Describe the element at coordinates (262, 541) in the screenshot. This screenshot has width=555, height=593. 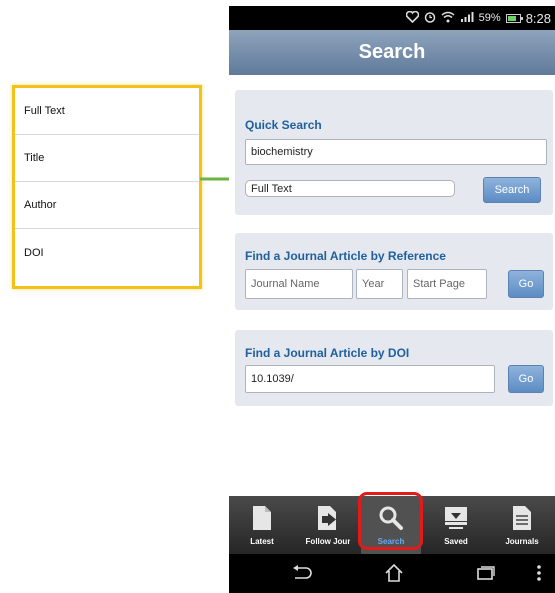
I see `tab-label: Latest` at that location.